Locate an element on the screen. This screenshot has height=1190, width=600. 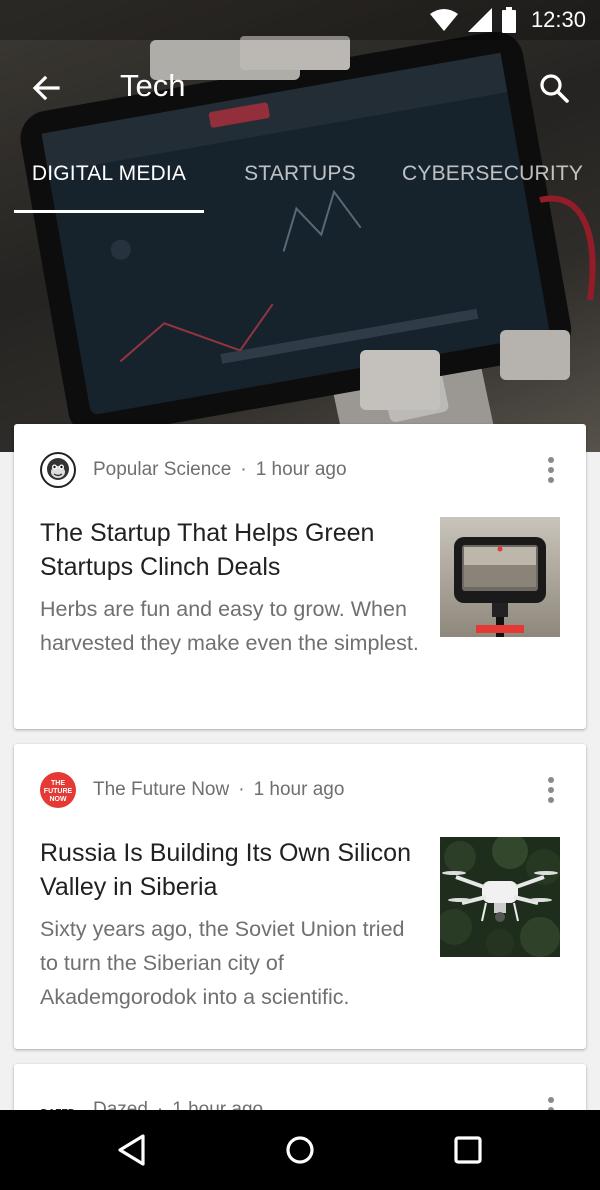
back-button is located at coordinates (46, 88).